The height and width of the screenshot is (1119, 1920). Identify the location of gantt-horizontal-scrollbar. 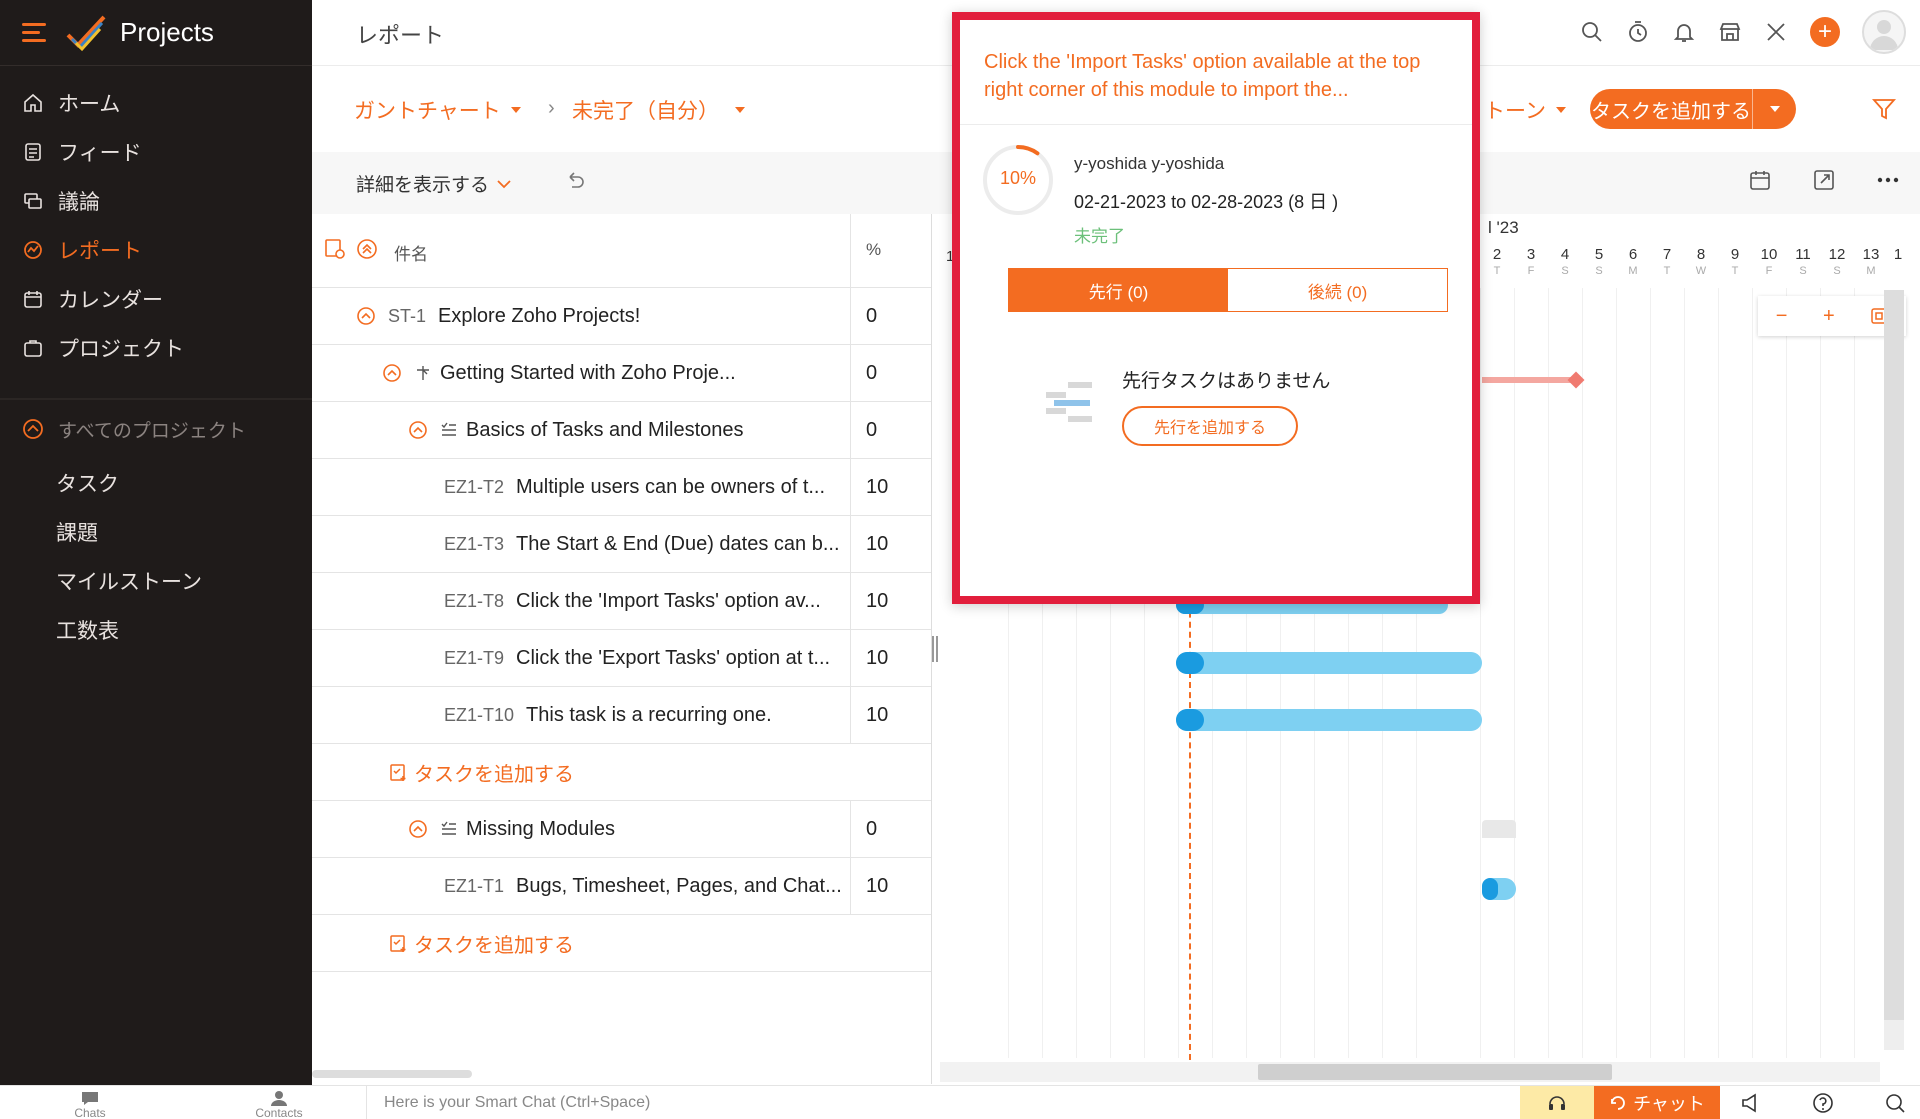
(1410, 1072).